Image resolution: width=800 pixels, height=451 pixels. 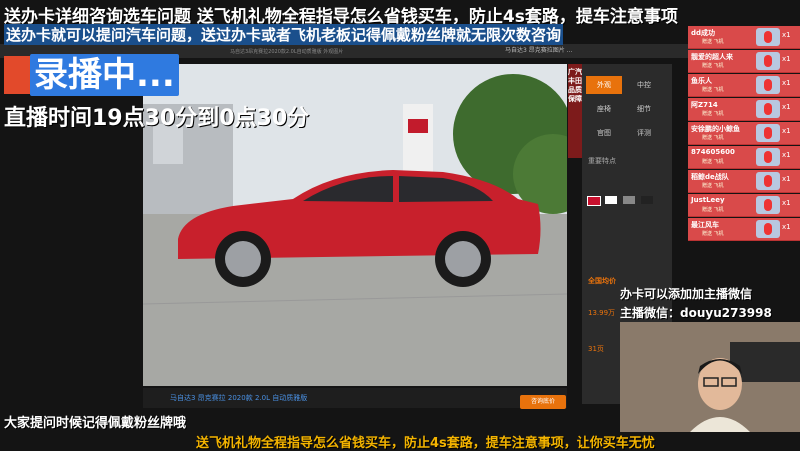 I want to click on stream-schedule: 直播时间19点30分到0点30分, so click(x=157, y=118).